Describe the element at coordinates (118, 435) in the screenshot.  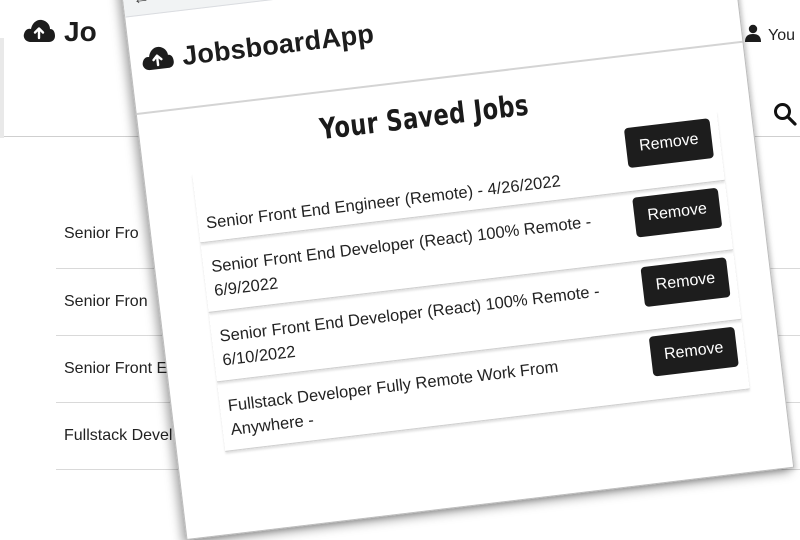
I see `background-job-title: Fullstack Devel` at that location.